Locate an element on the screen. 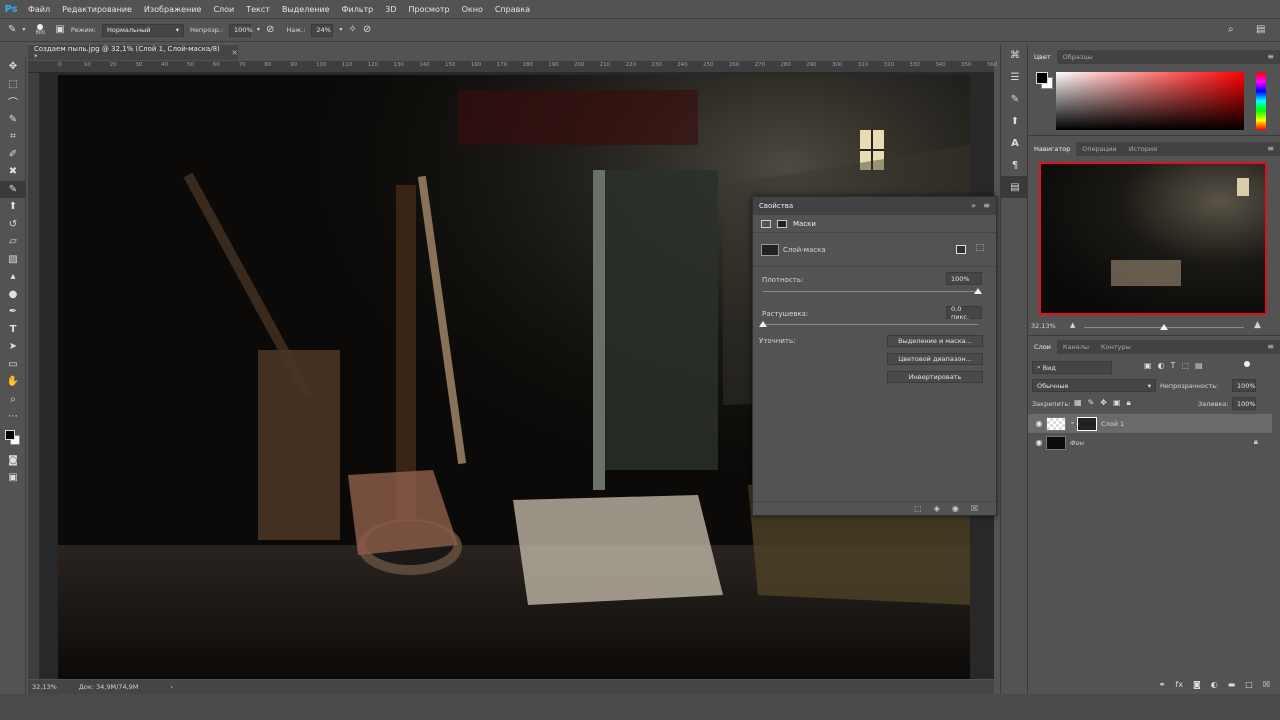  close-icon: × is located at coordinates (234, 52).